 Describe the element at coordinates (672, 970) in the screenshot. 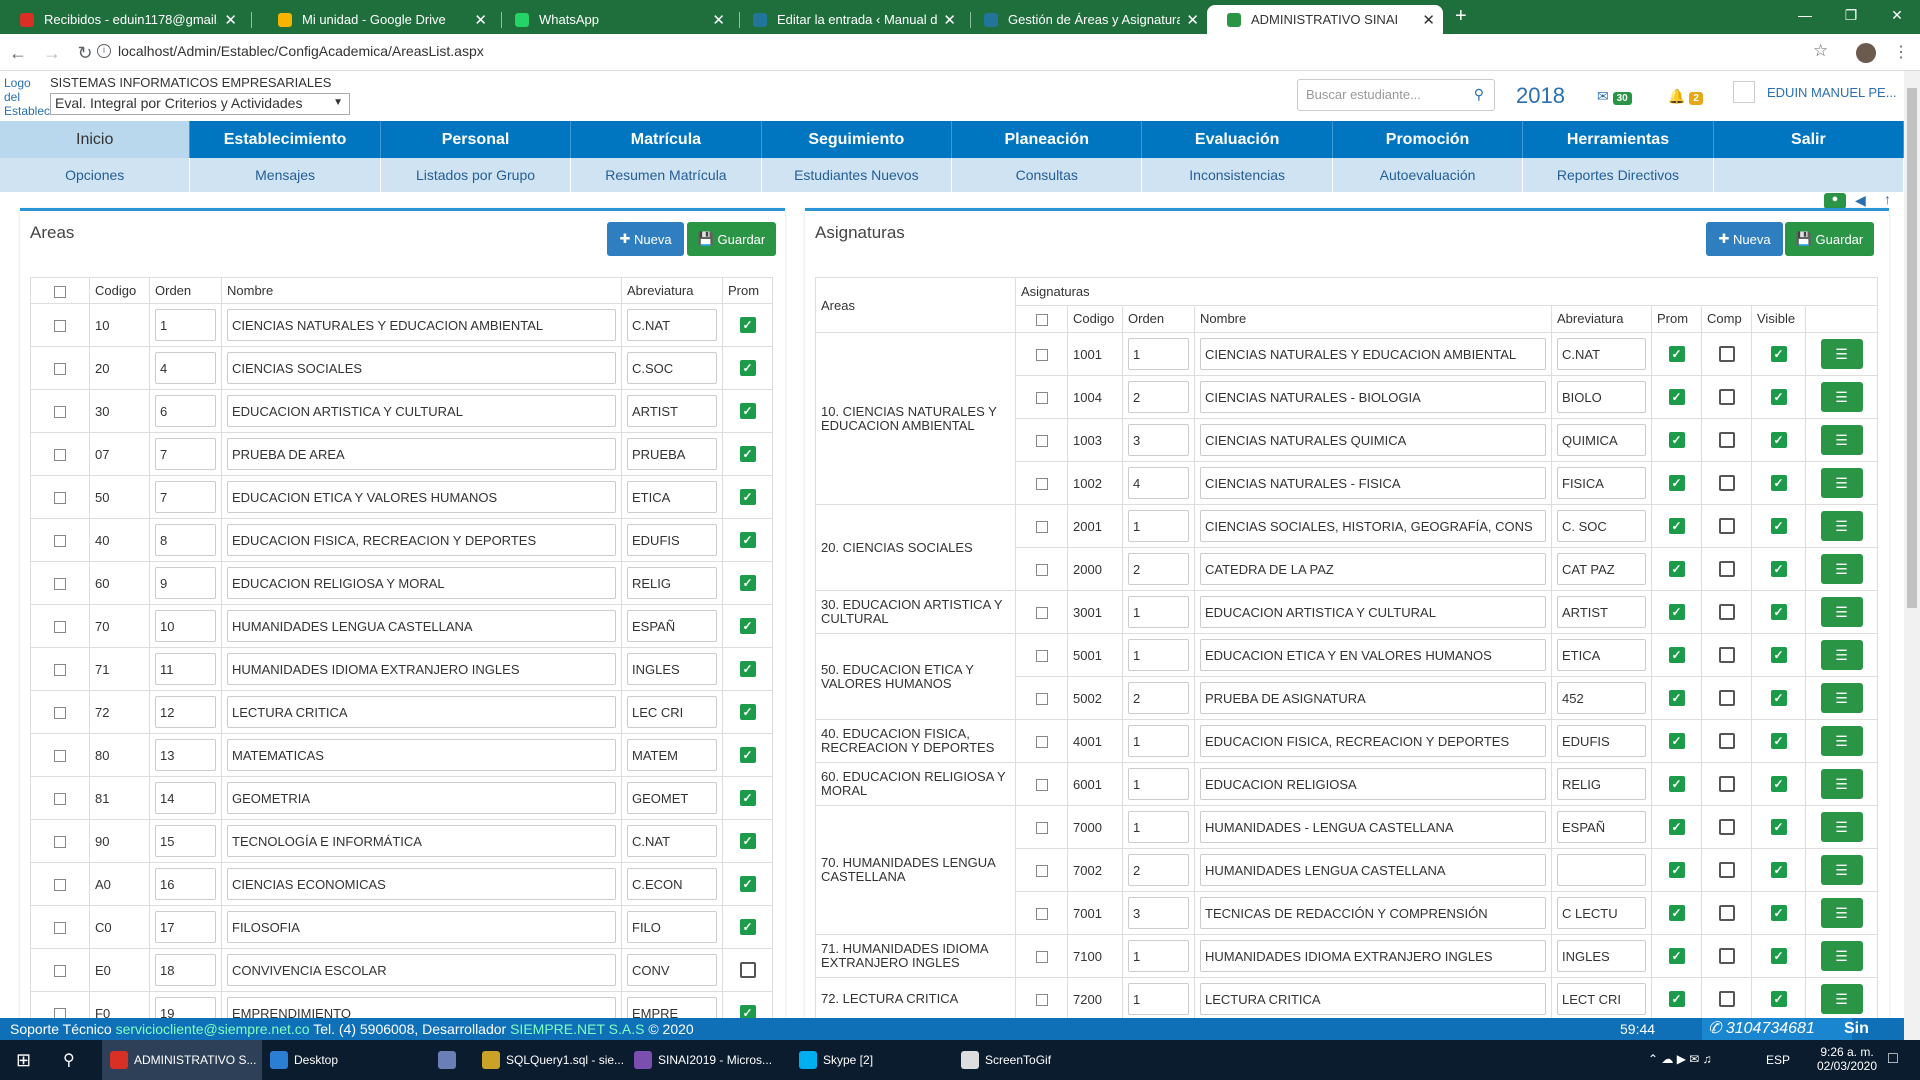

I see `area-abrev-input: CONV` at that location.